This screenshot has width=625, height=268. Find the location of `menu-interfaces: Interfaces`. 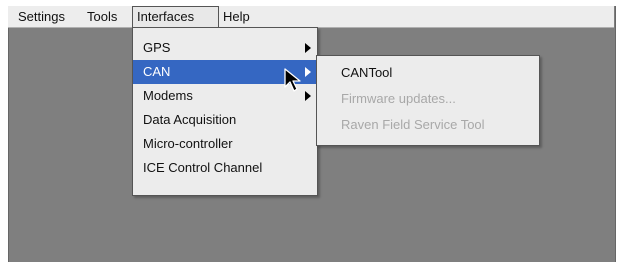

menu-interfaces: Interfaces is located at coordinates (175, 17).